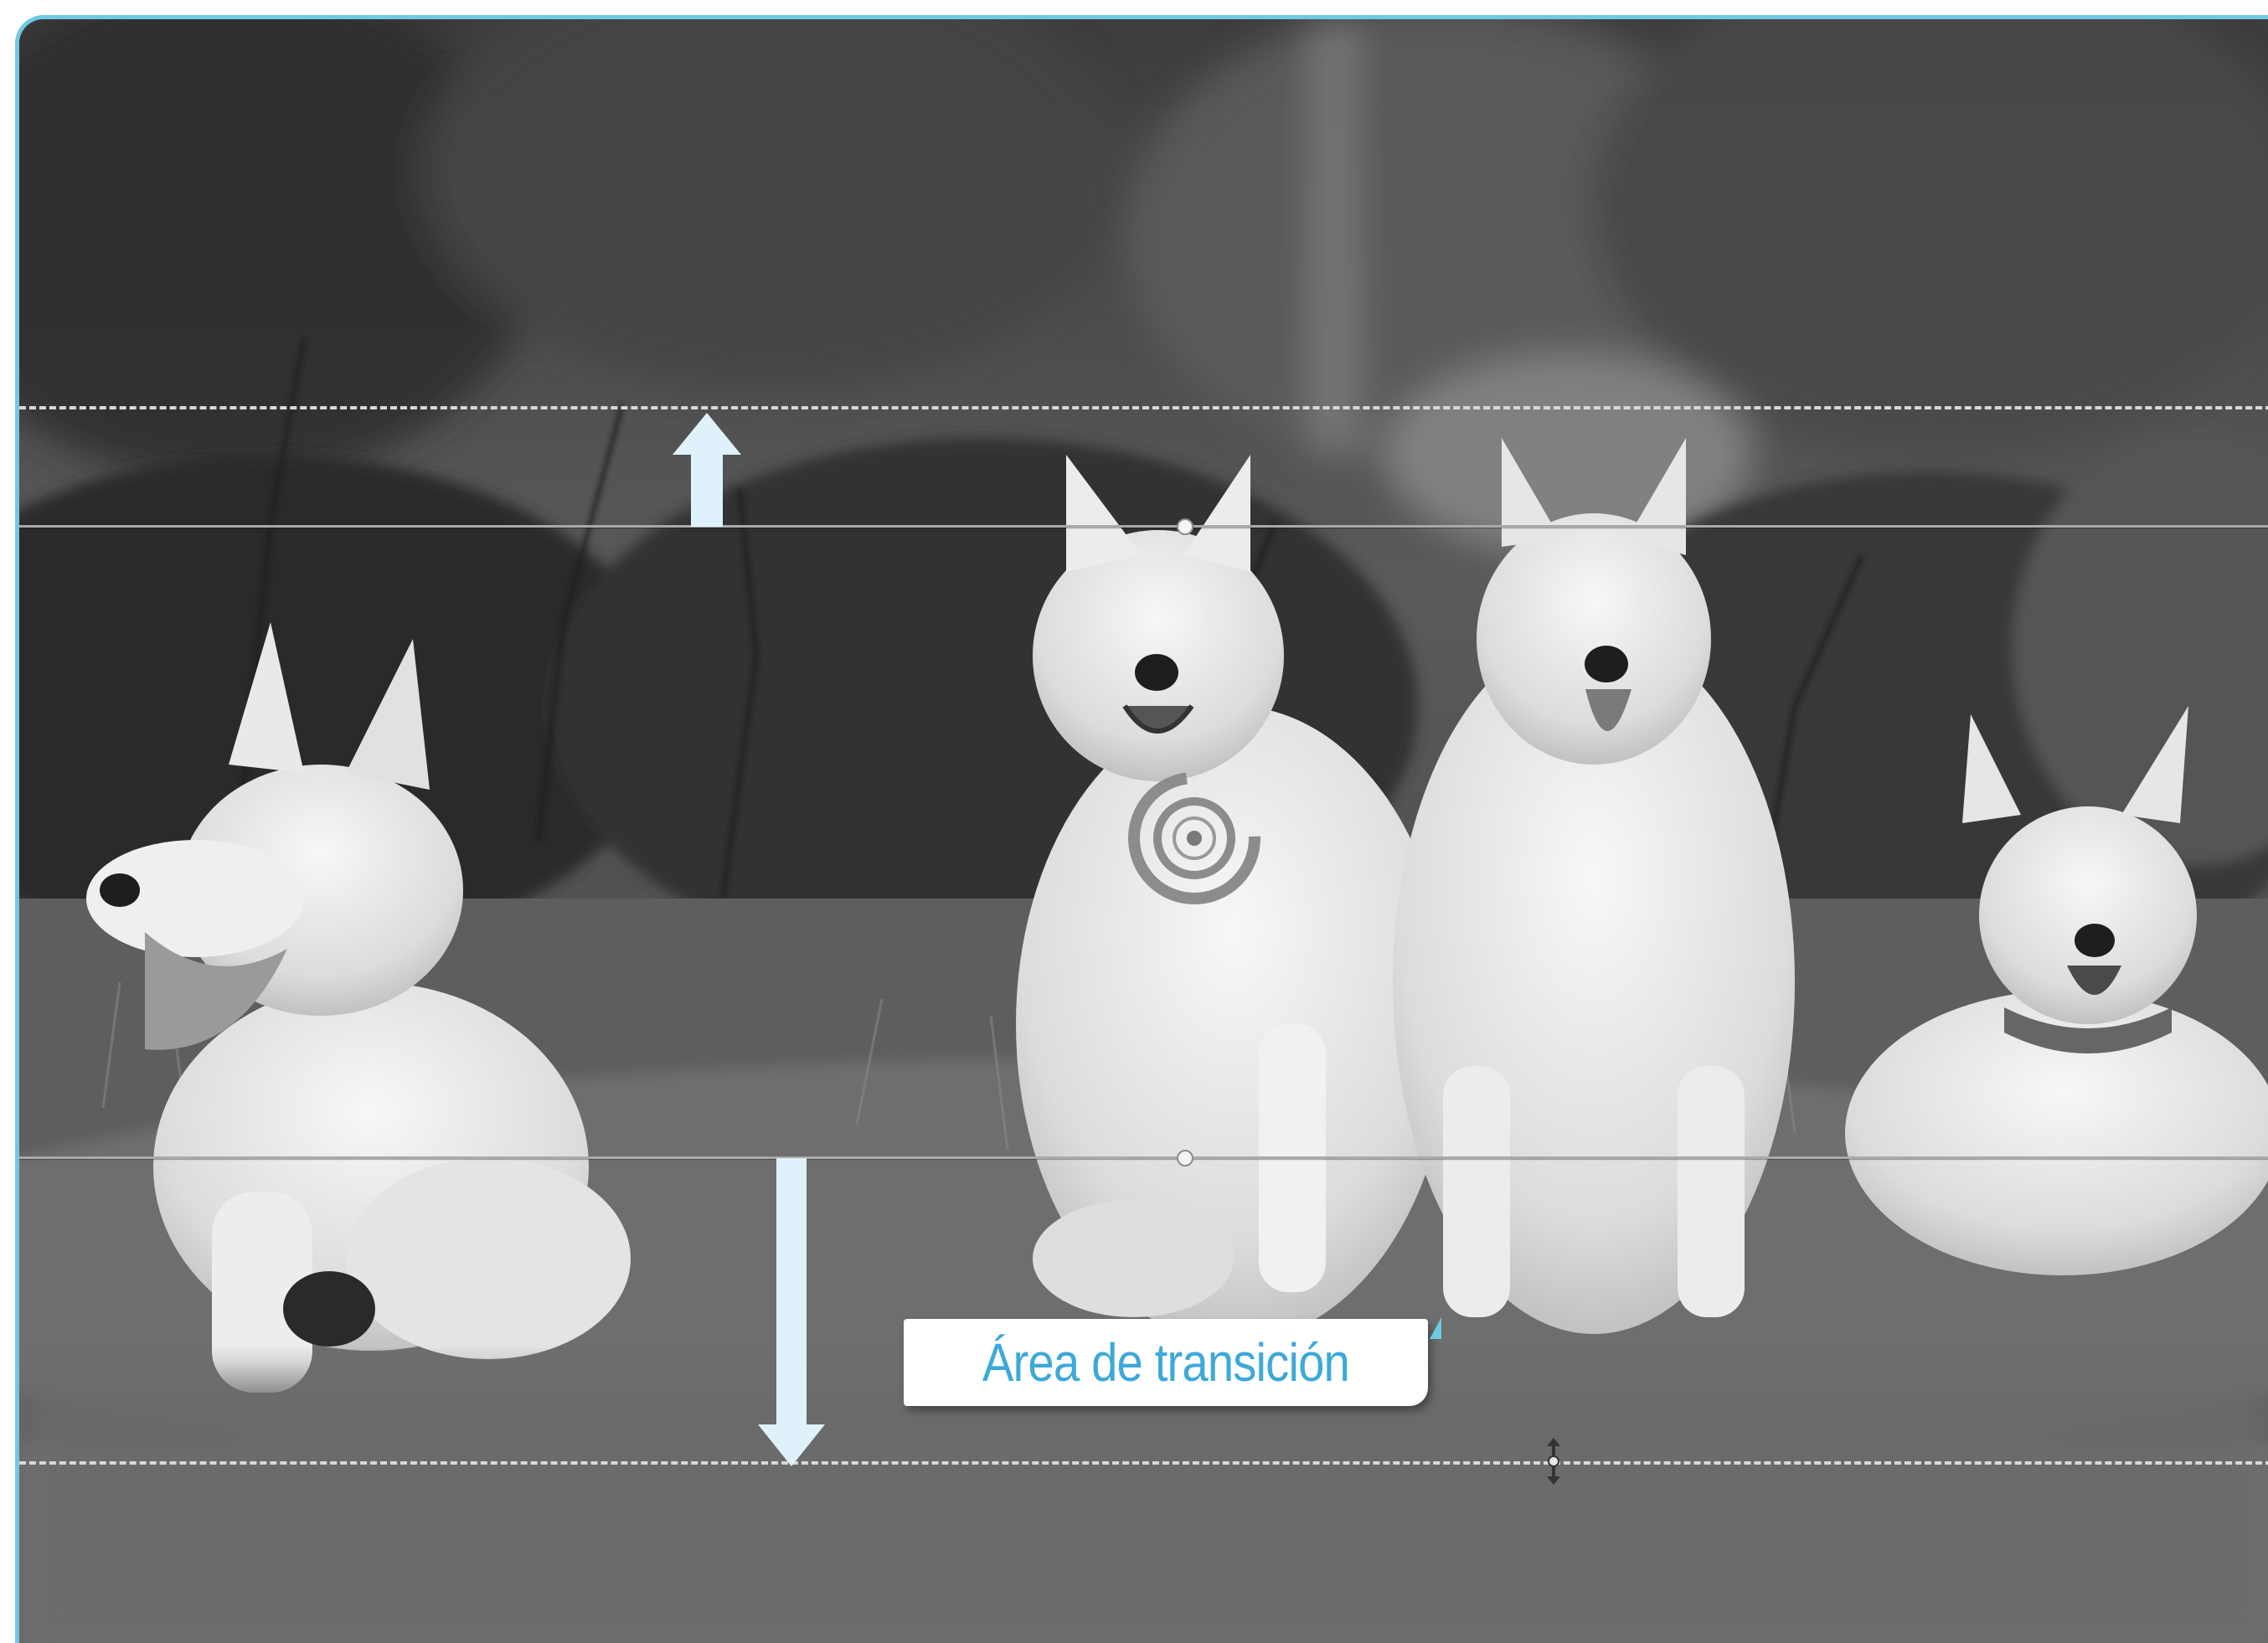 This screenshot has height=1643, width=2268. What do you see at coordinates (1435, 1328) in the screenshot?
I see `callout-tab-accent` at bounding box center [1435, 1328].